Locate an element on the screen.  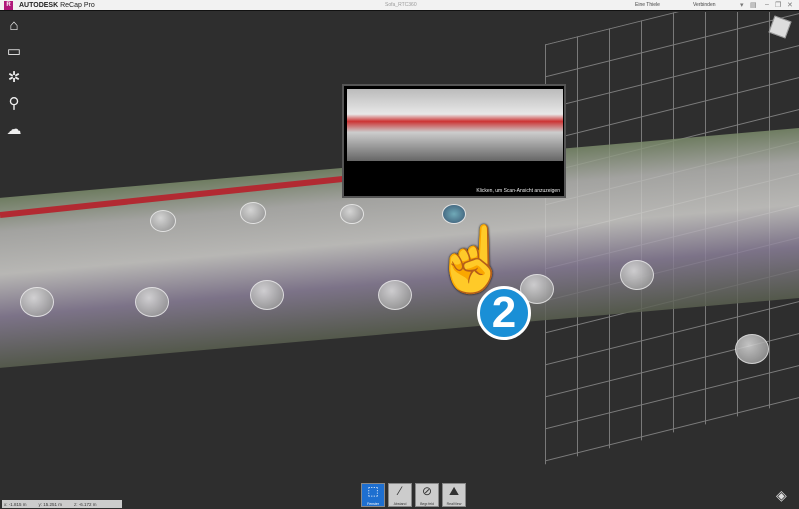
select-icon: ⬚ is located at coordinates (373, 491).